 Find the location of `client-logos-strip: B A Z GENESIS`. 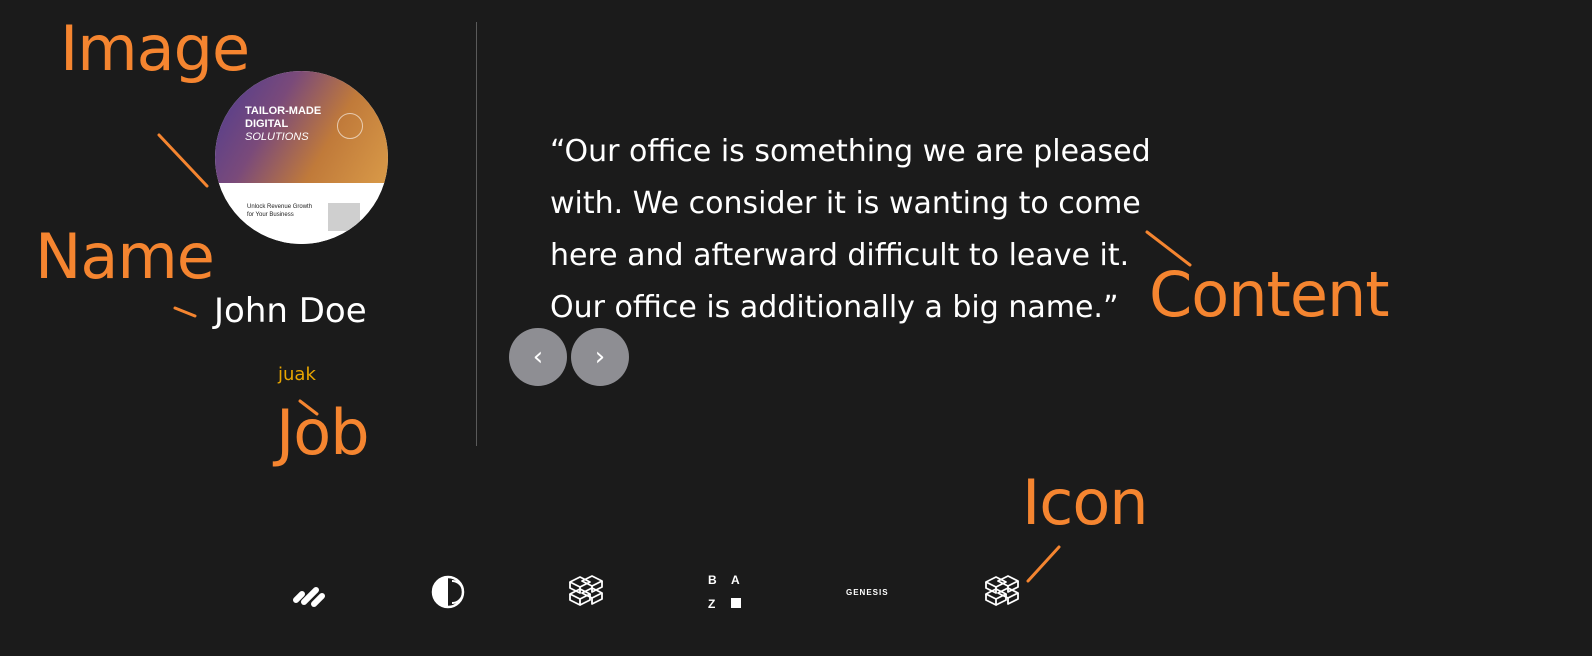

client-logos-strip: B A Z GENESIS is located at coordinates (796, 595).